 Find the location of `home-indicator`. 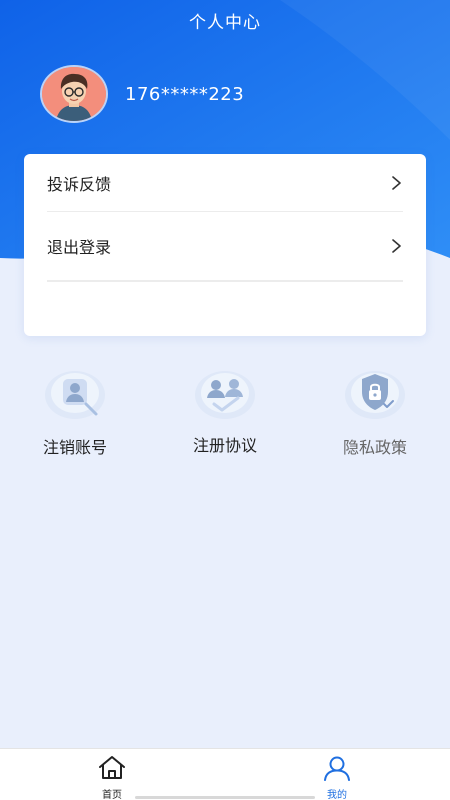

home-indicator is located at coordinates (225, 797).